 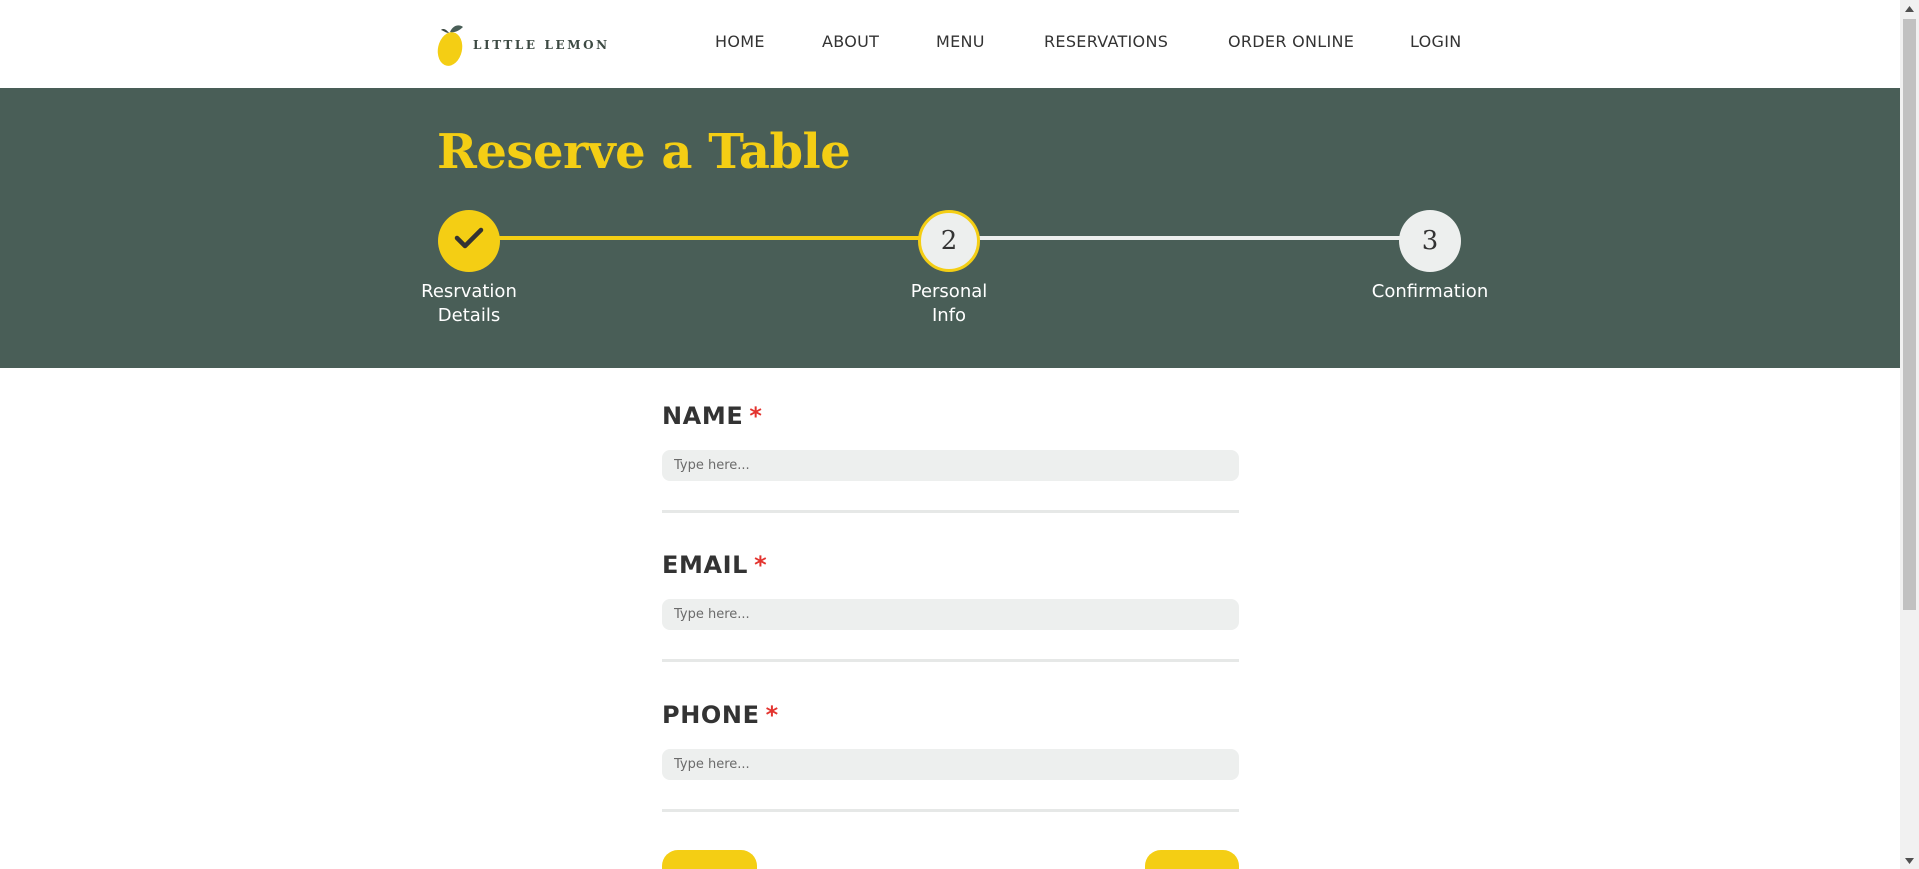 What do you see at coordinates (1436, 41) in the screenshot?
I see `nav-login: LOGIN` at bounding box center [1436, 41].